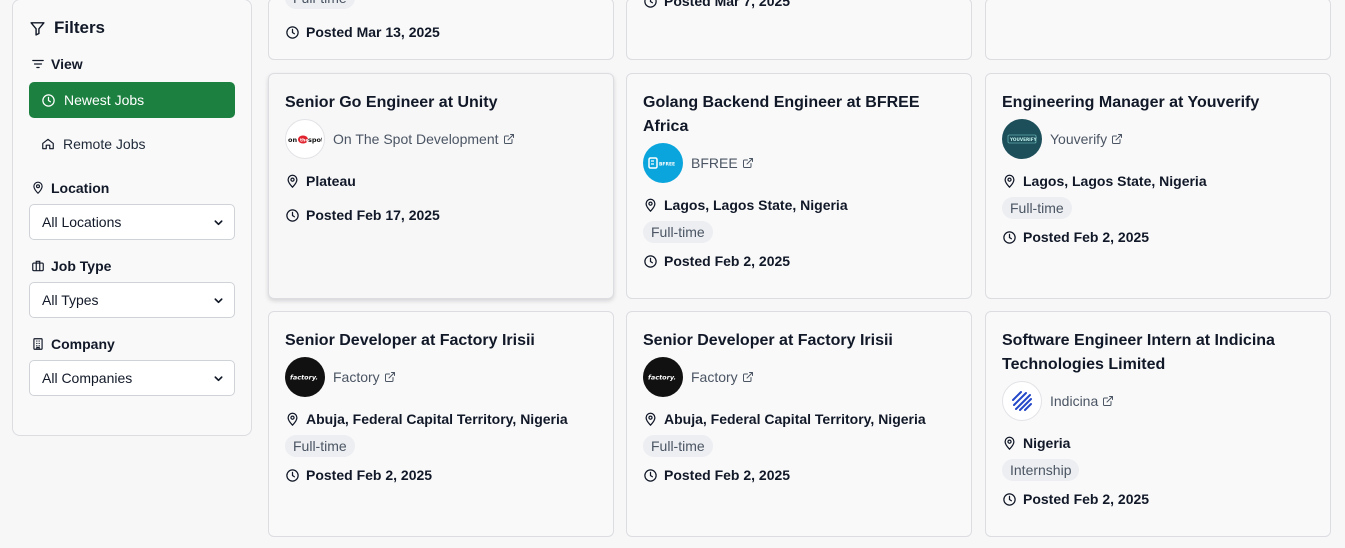  What do you see at coordinates (81, 266) in the screenshot?
I see `job-type-label: Job Type` at bounding box center [81, 266].